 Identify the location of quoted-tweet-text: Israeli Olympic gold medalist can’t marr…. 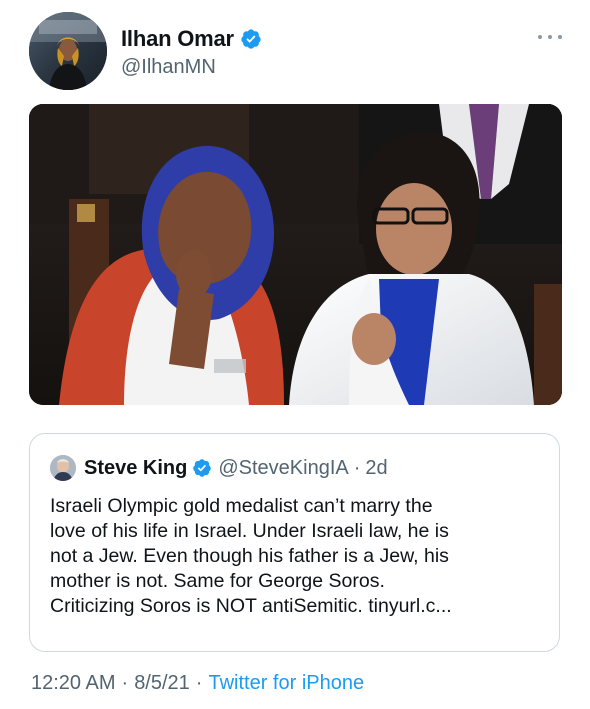
(297, 556).